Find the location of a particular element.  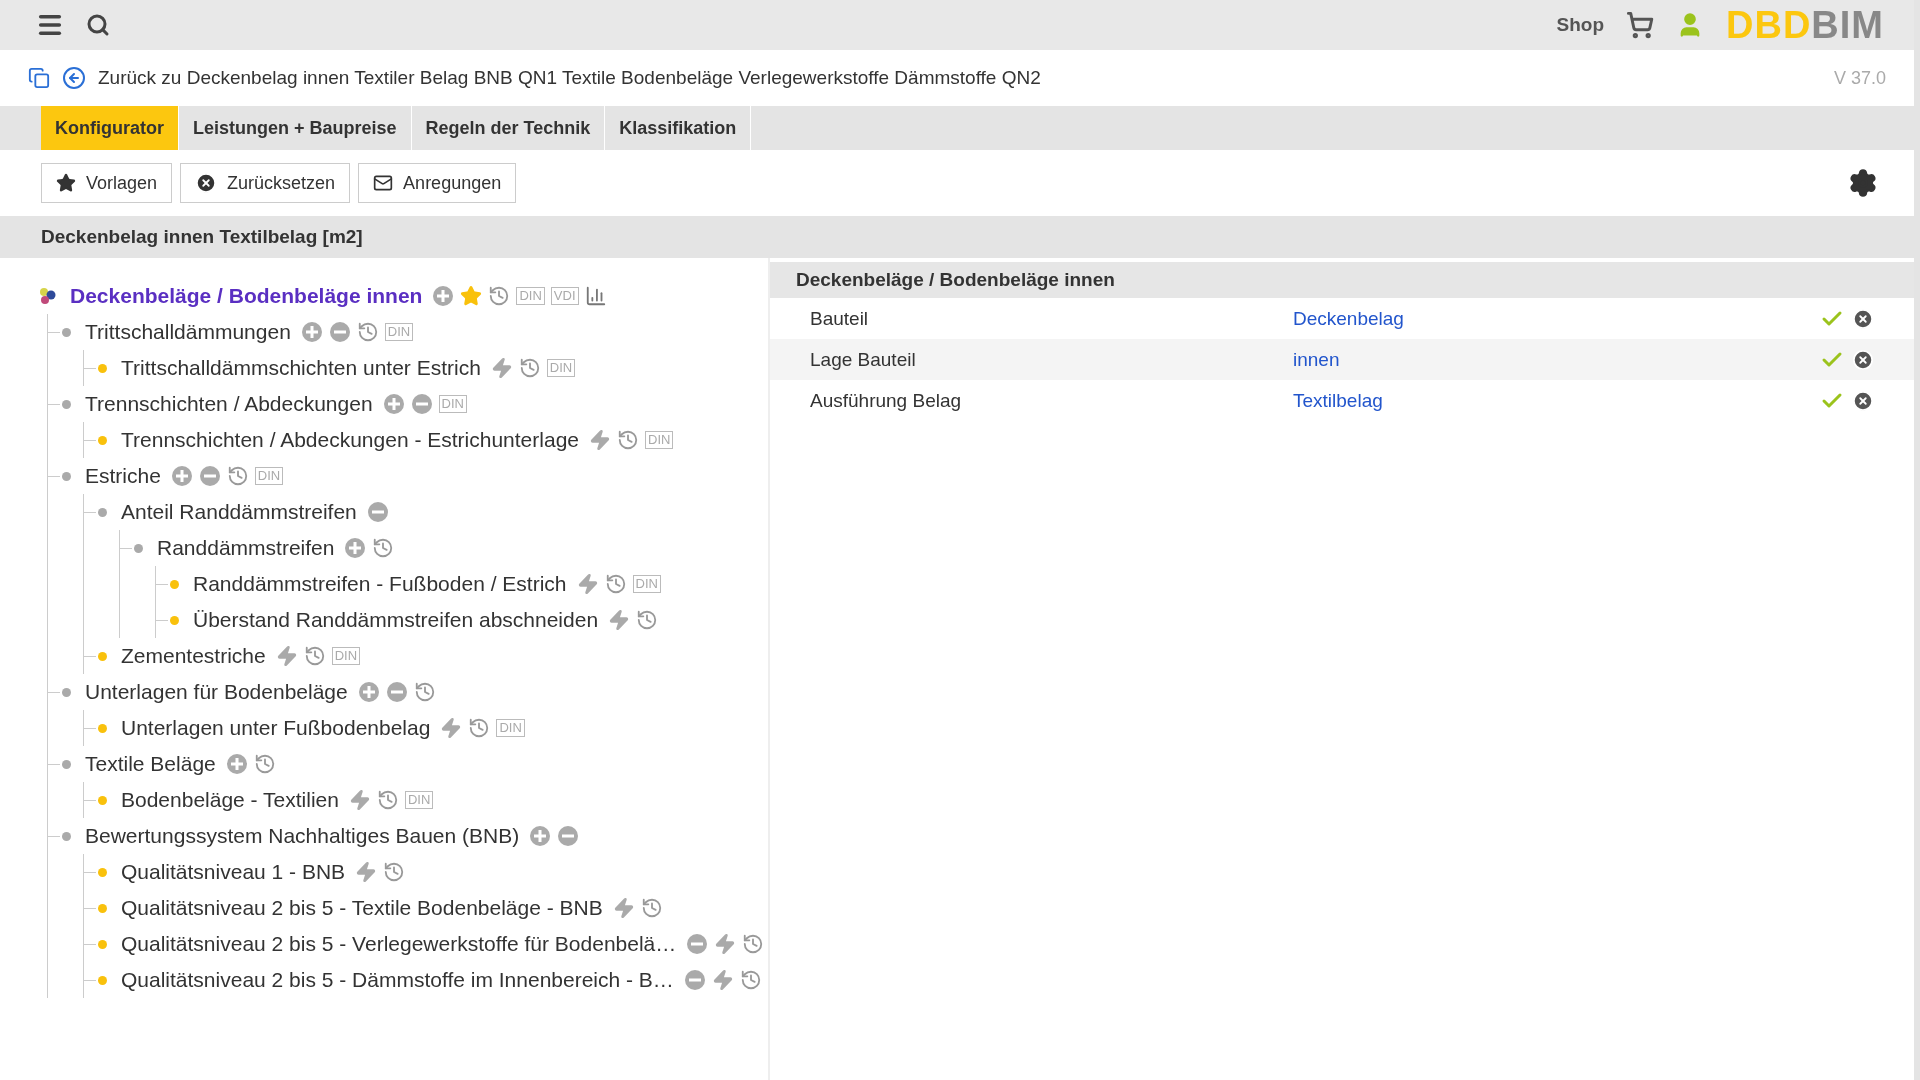

tab: Regeln der Technik is located at coordinates (508, 128).